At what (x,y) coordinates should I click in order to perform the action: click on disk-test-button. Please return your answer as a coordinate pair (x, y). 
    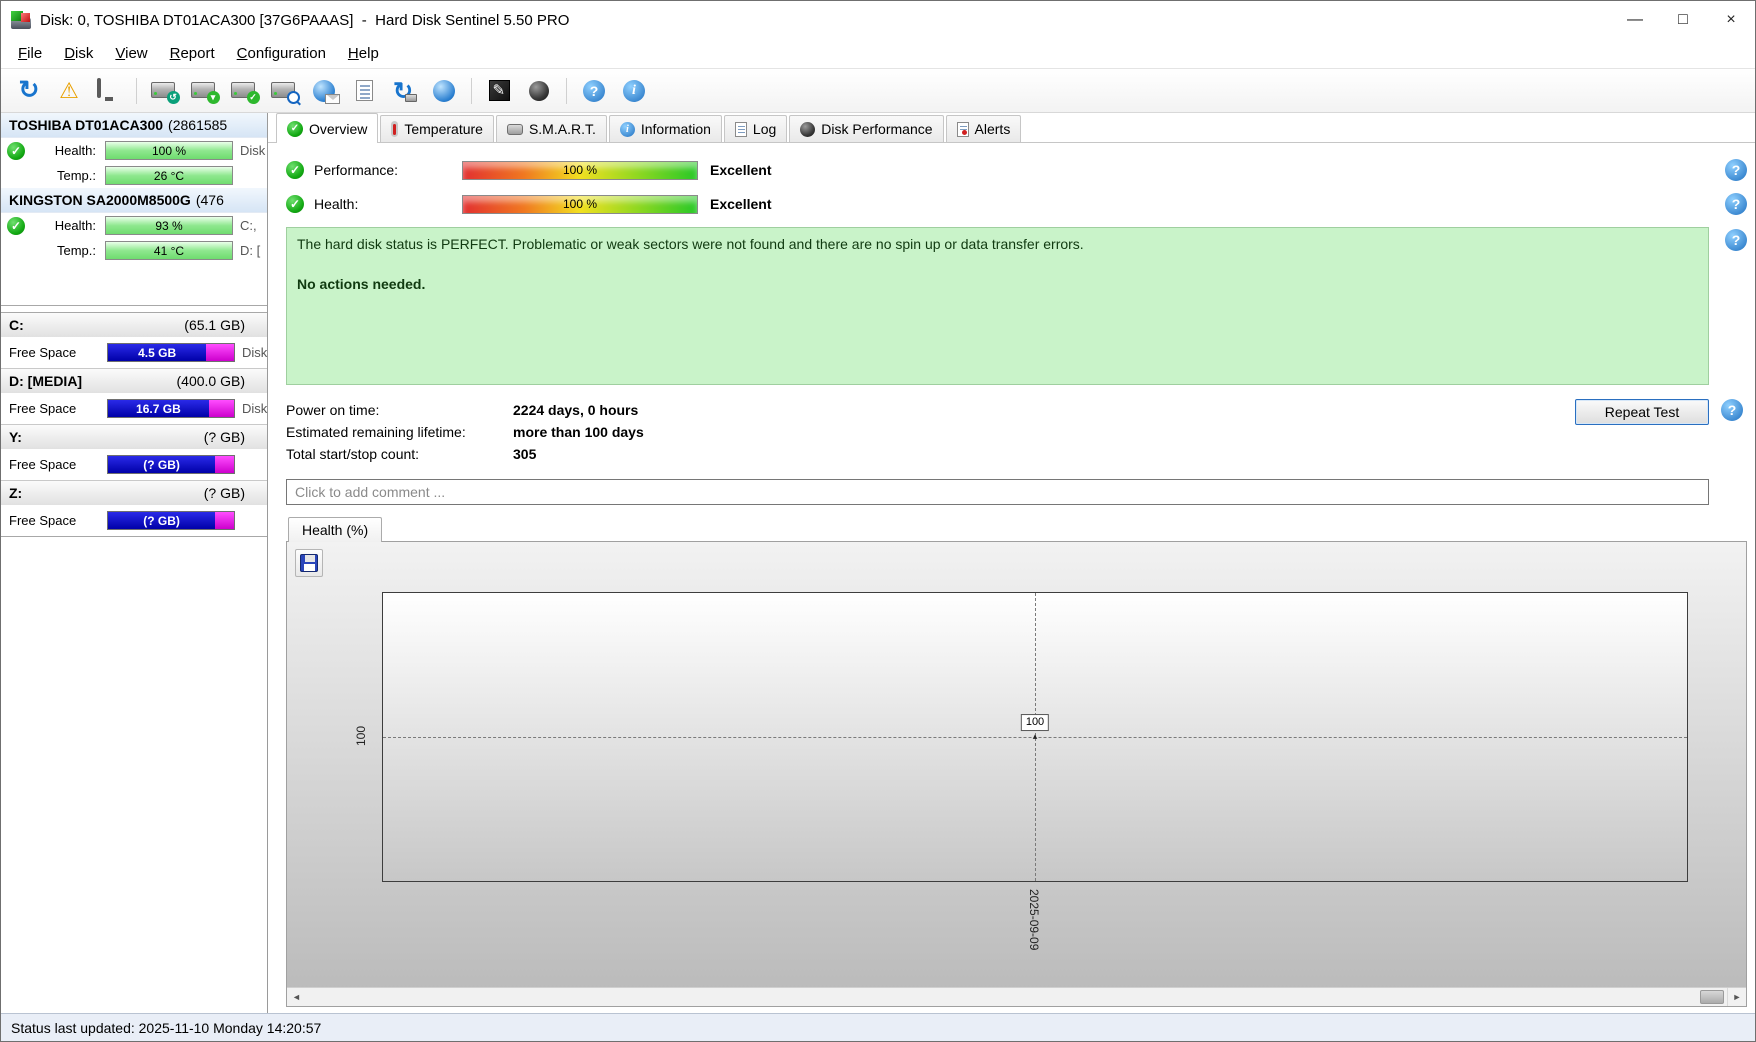
    Looking at the image, I should click on (204, 91).